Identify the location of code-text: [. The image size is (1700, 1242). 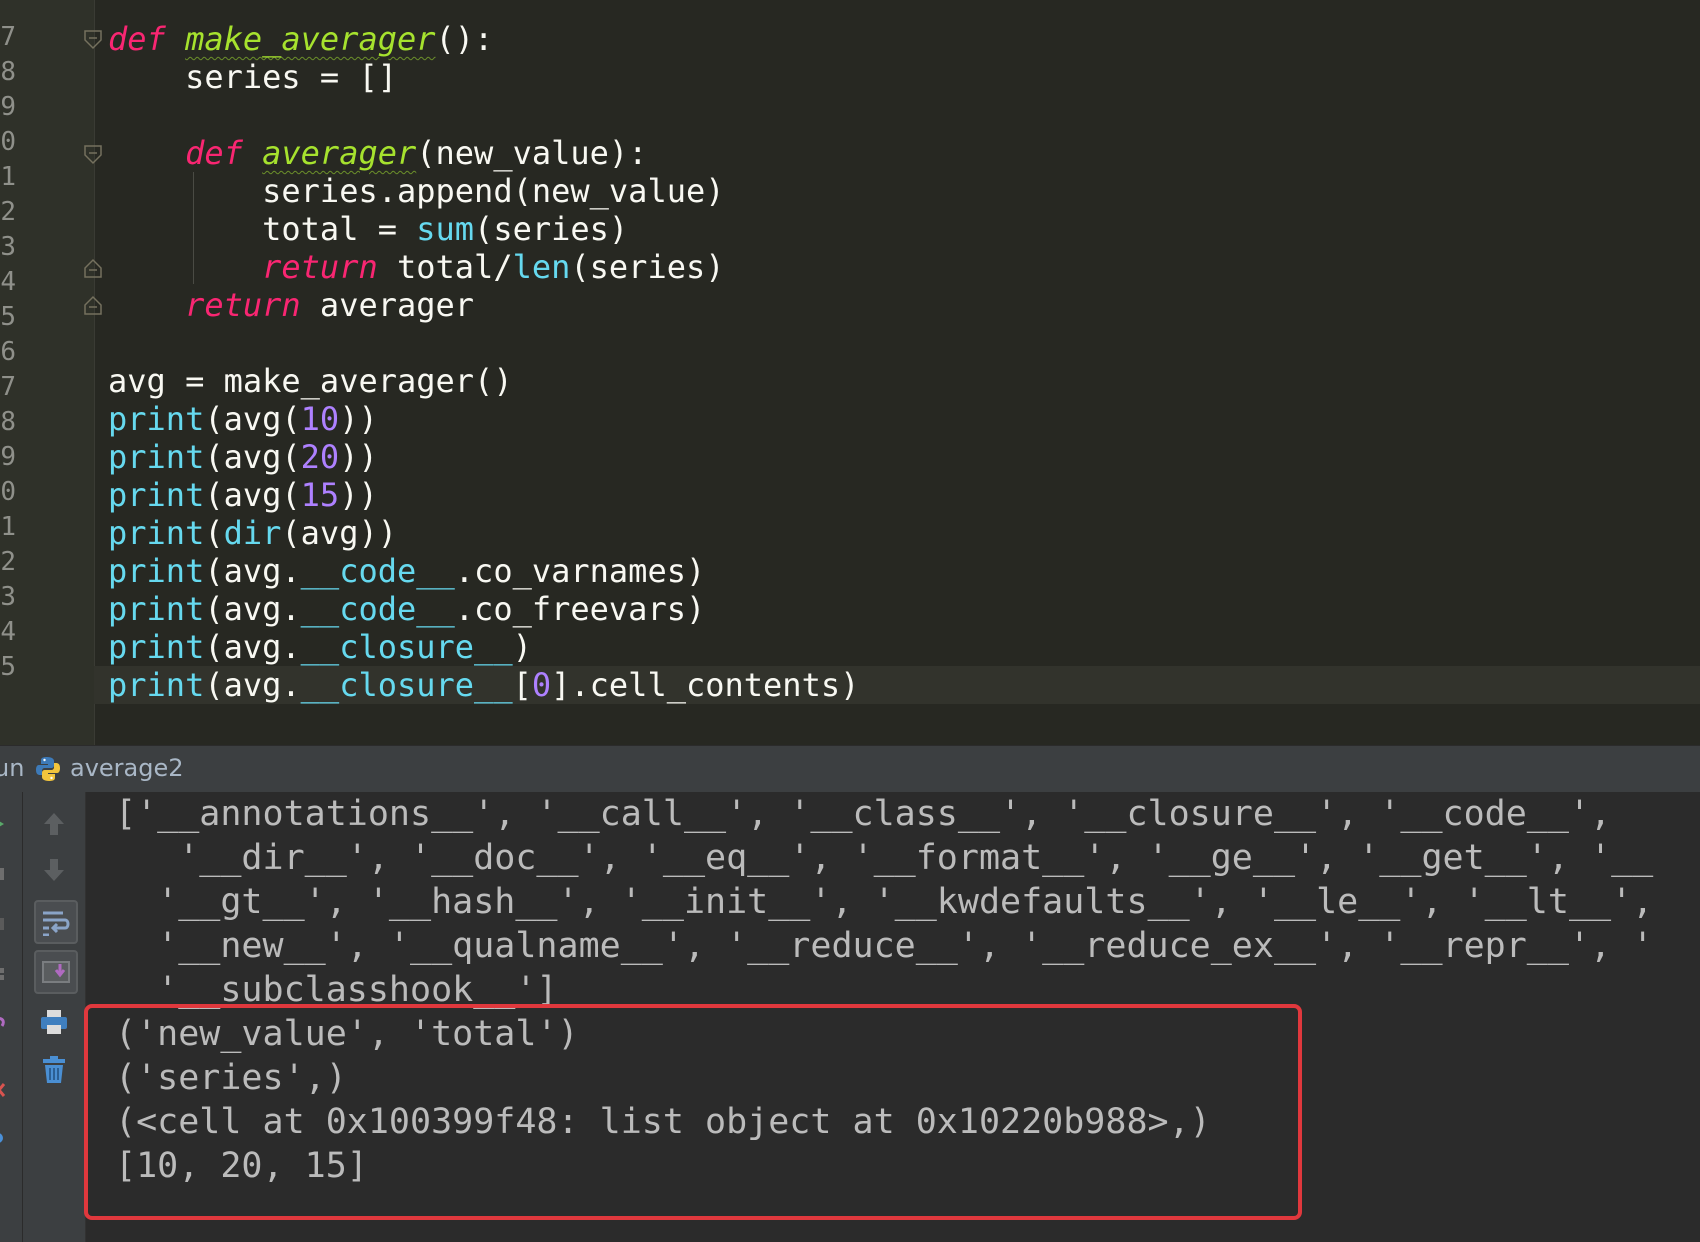
(522, 685).